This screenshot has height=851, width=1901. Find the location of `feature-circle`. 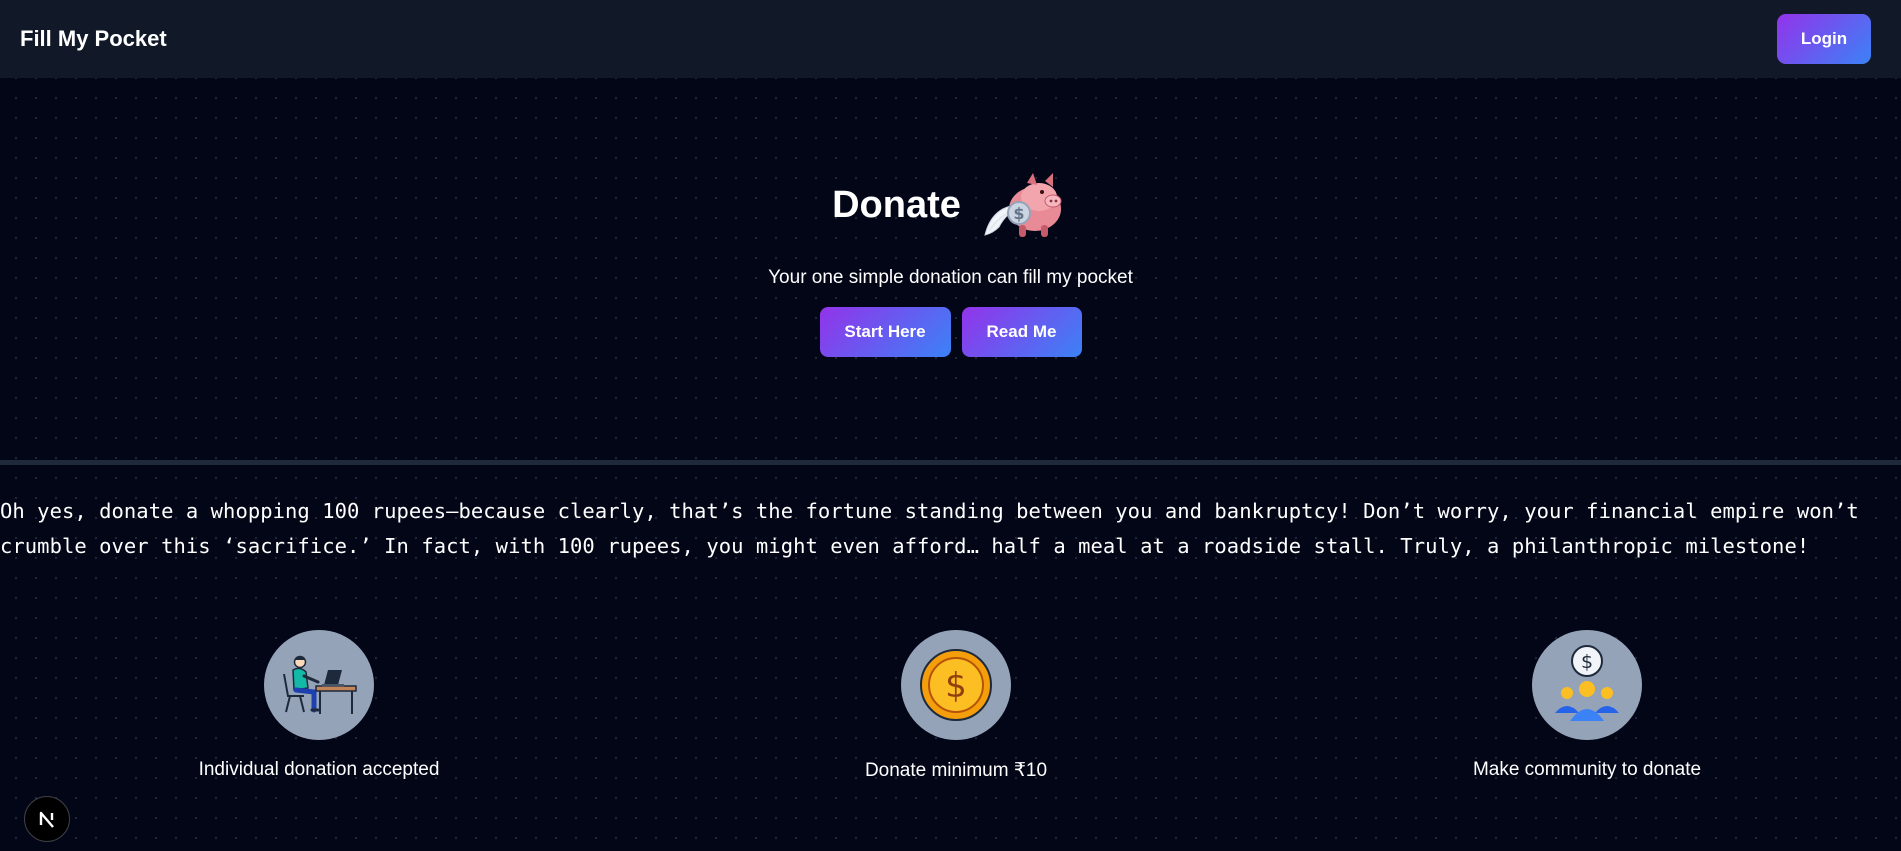

feature-circle is located at coordinates (319, 685).